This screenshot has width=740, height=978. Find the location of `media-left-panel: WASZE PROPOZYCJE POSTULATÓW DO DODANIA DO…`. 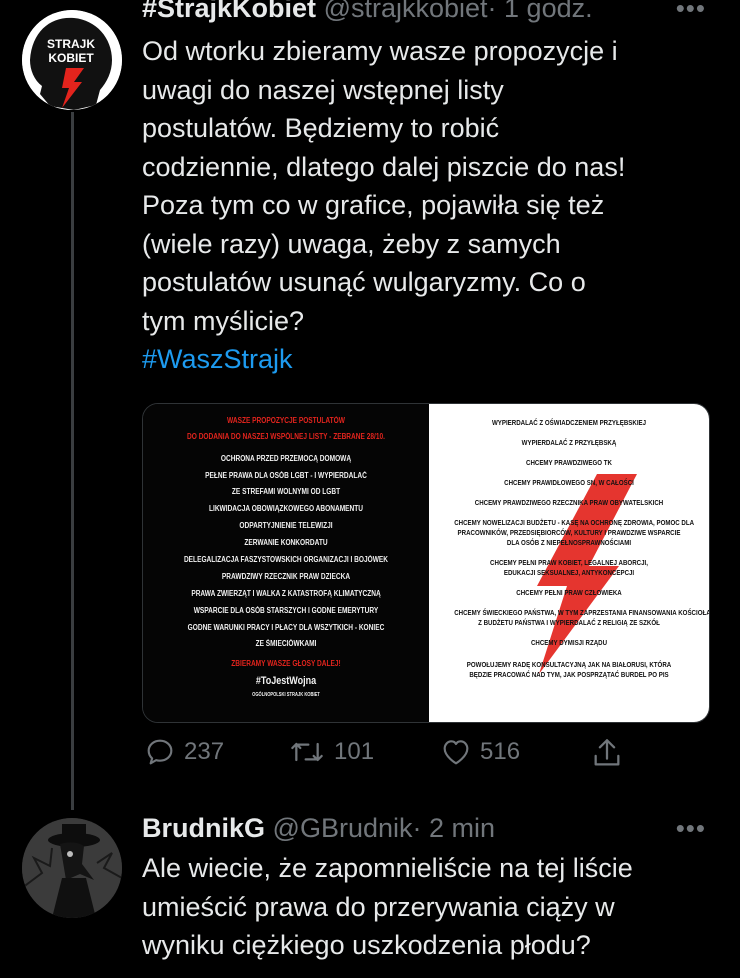

media-left-panel: WASZE PROPOZYCJE POSTULATÓW DO DODANIA DO… is located at coordinates (286, 563).